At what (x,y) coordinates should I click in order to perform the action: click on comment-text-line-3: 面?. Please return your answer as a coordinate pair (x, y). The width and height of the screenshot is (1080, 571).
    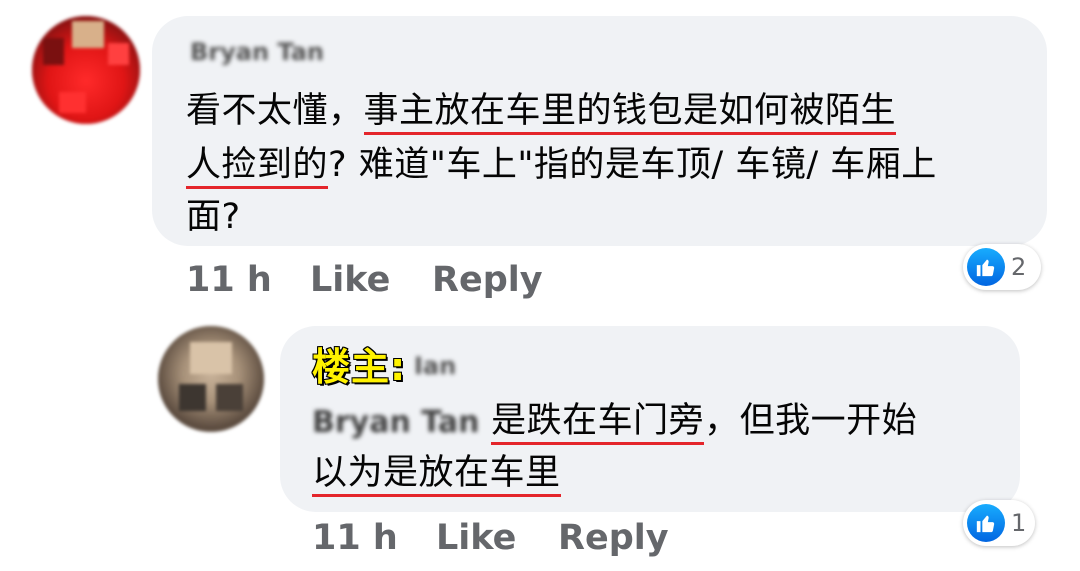
    Looking at the image, I should click on (213, 217).